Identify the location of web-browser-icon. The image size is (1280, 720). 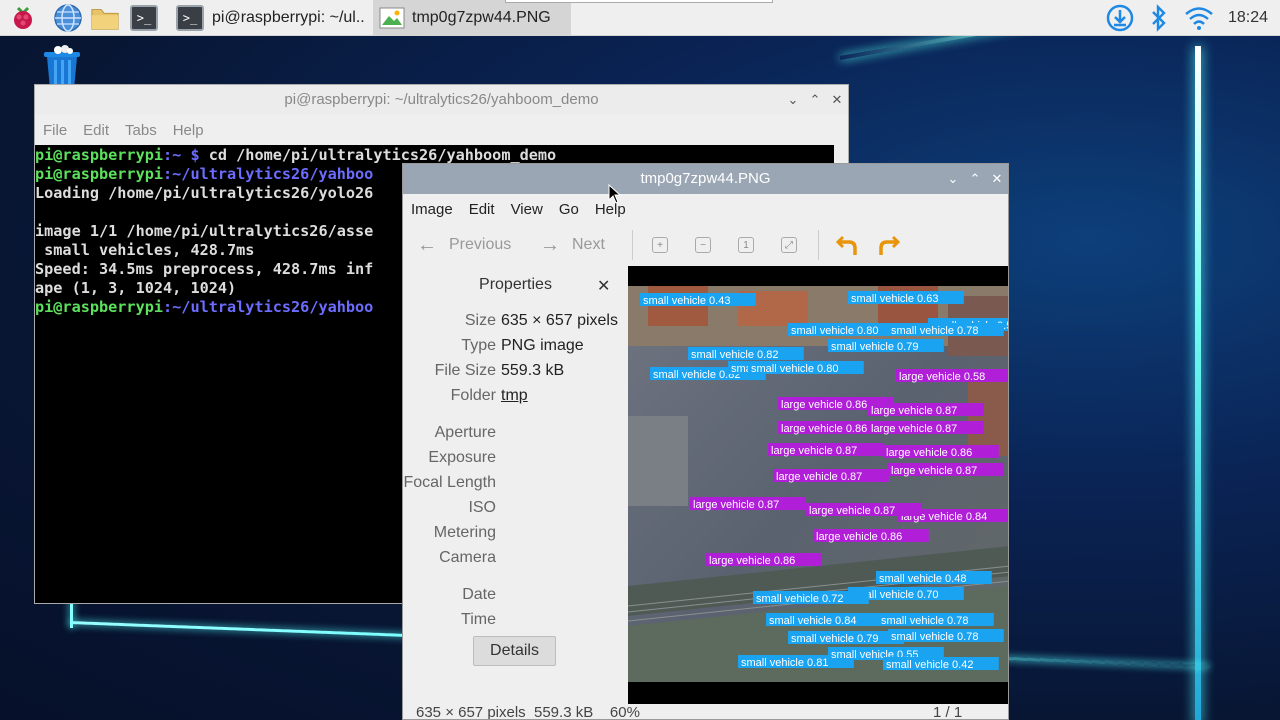
(68, 18).